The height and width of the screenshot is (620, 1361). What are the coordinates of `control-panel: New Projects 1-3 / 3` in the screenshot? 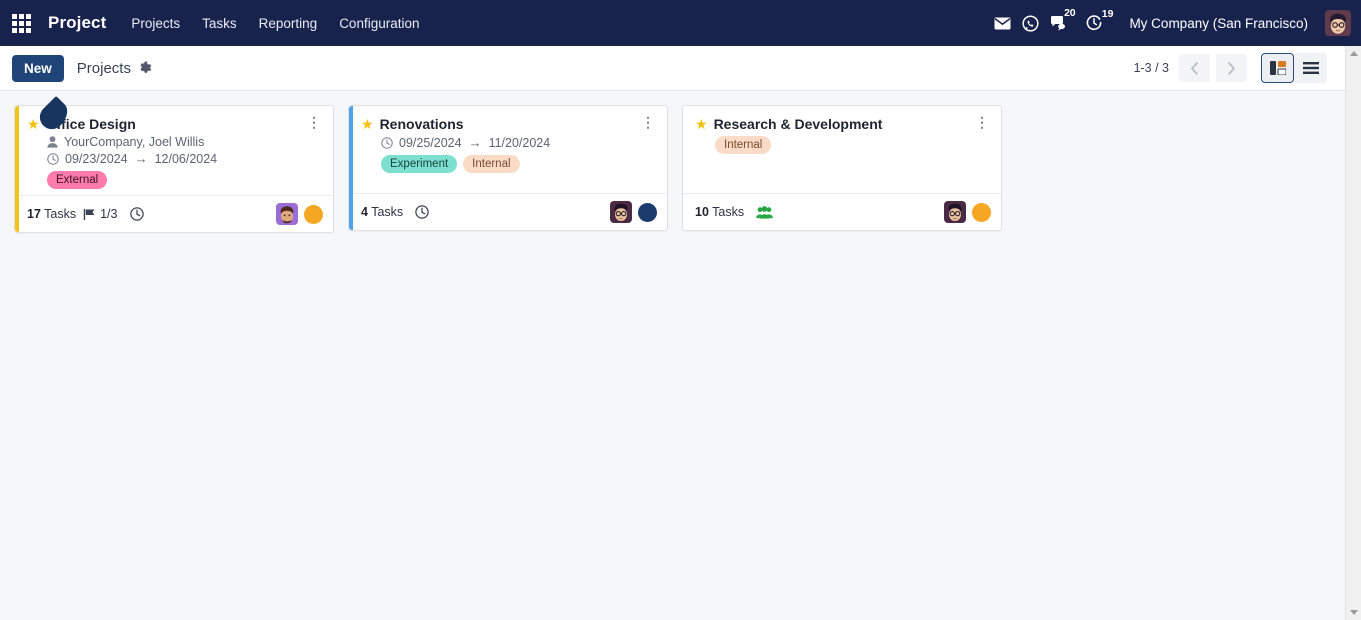 It's located at (680, 87).